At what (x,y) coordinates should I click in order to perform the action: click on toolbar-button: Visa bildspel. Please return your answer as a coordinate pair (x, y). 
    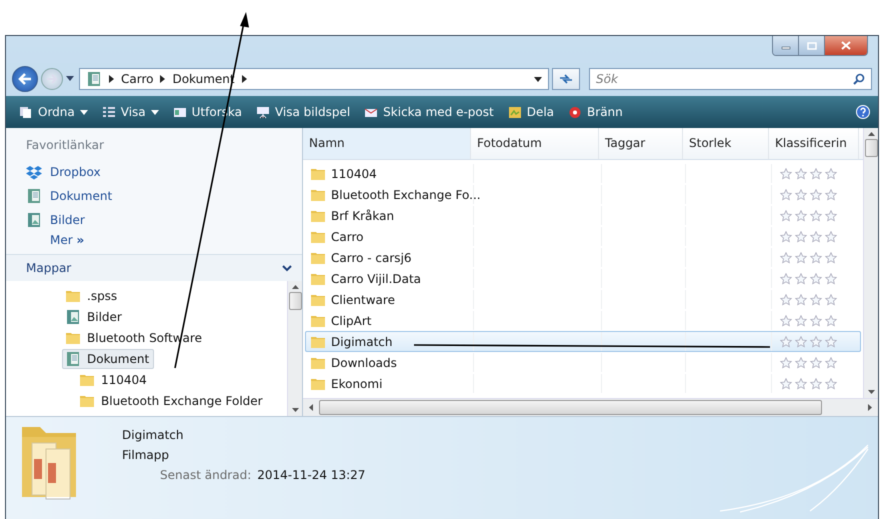
    Looking at the image, I should click on (303, 112).